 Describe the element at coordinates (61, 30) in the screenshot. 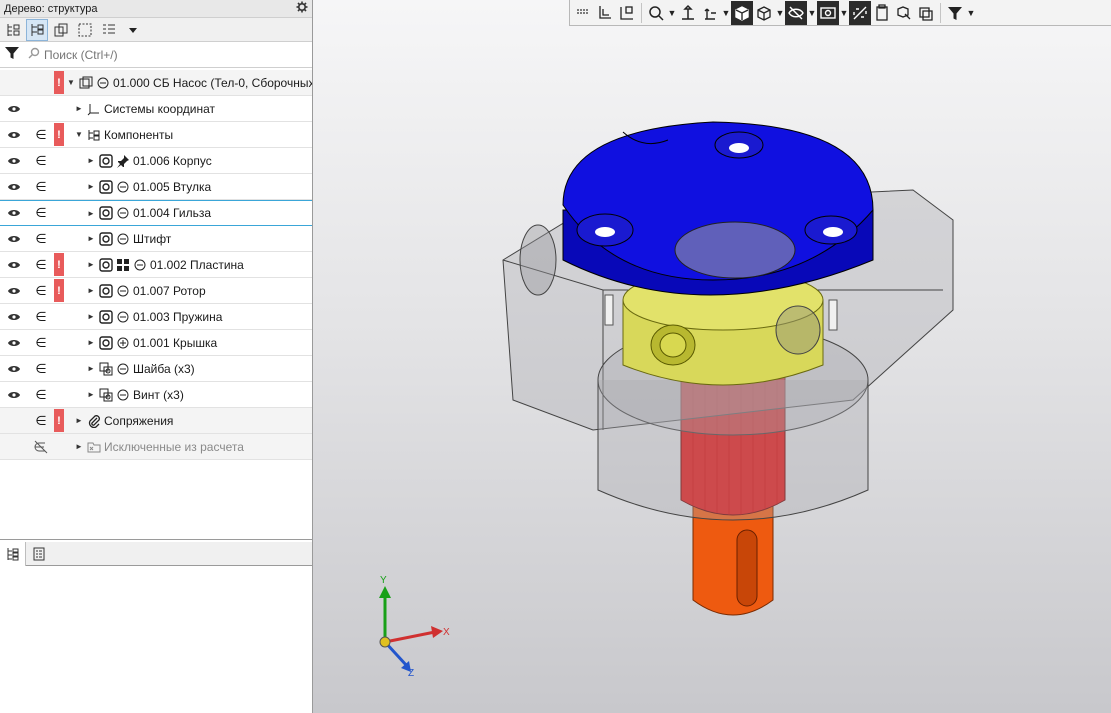

I see `components-view-icon` at that location.